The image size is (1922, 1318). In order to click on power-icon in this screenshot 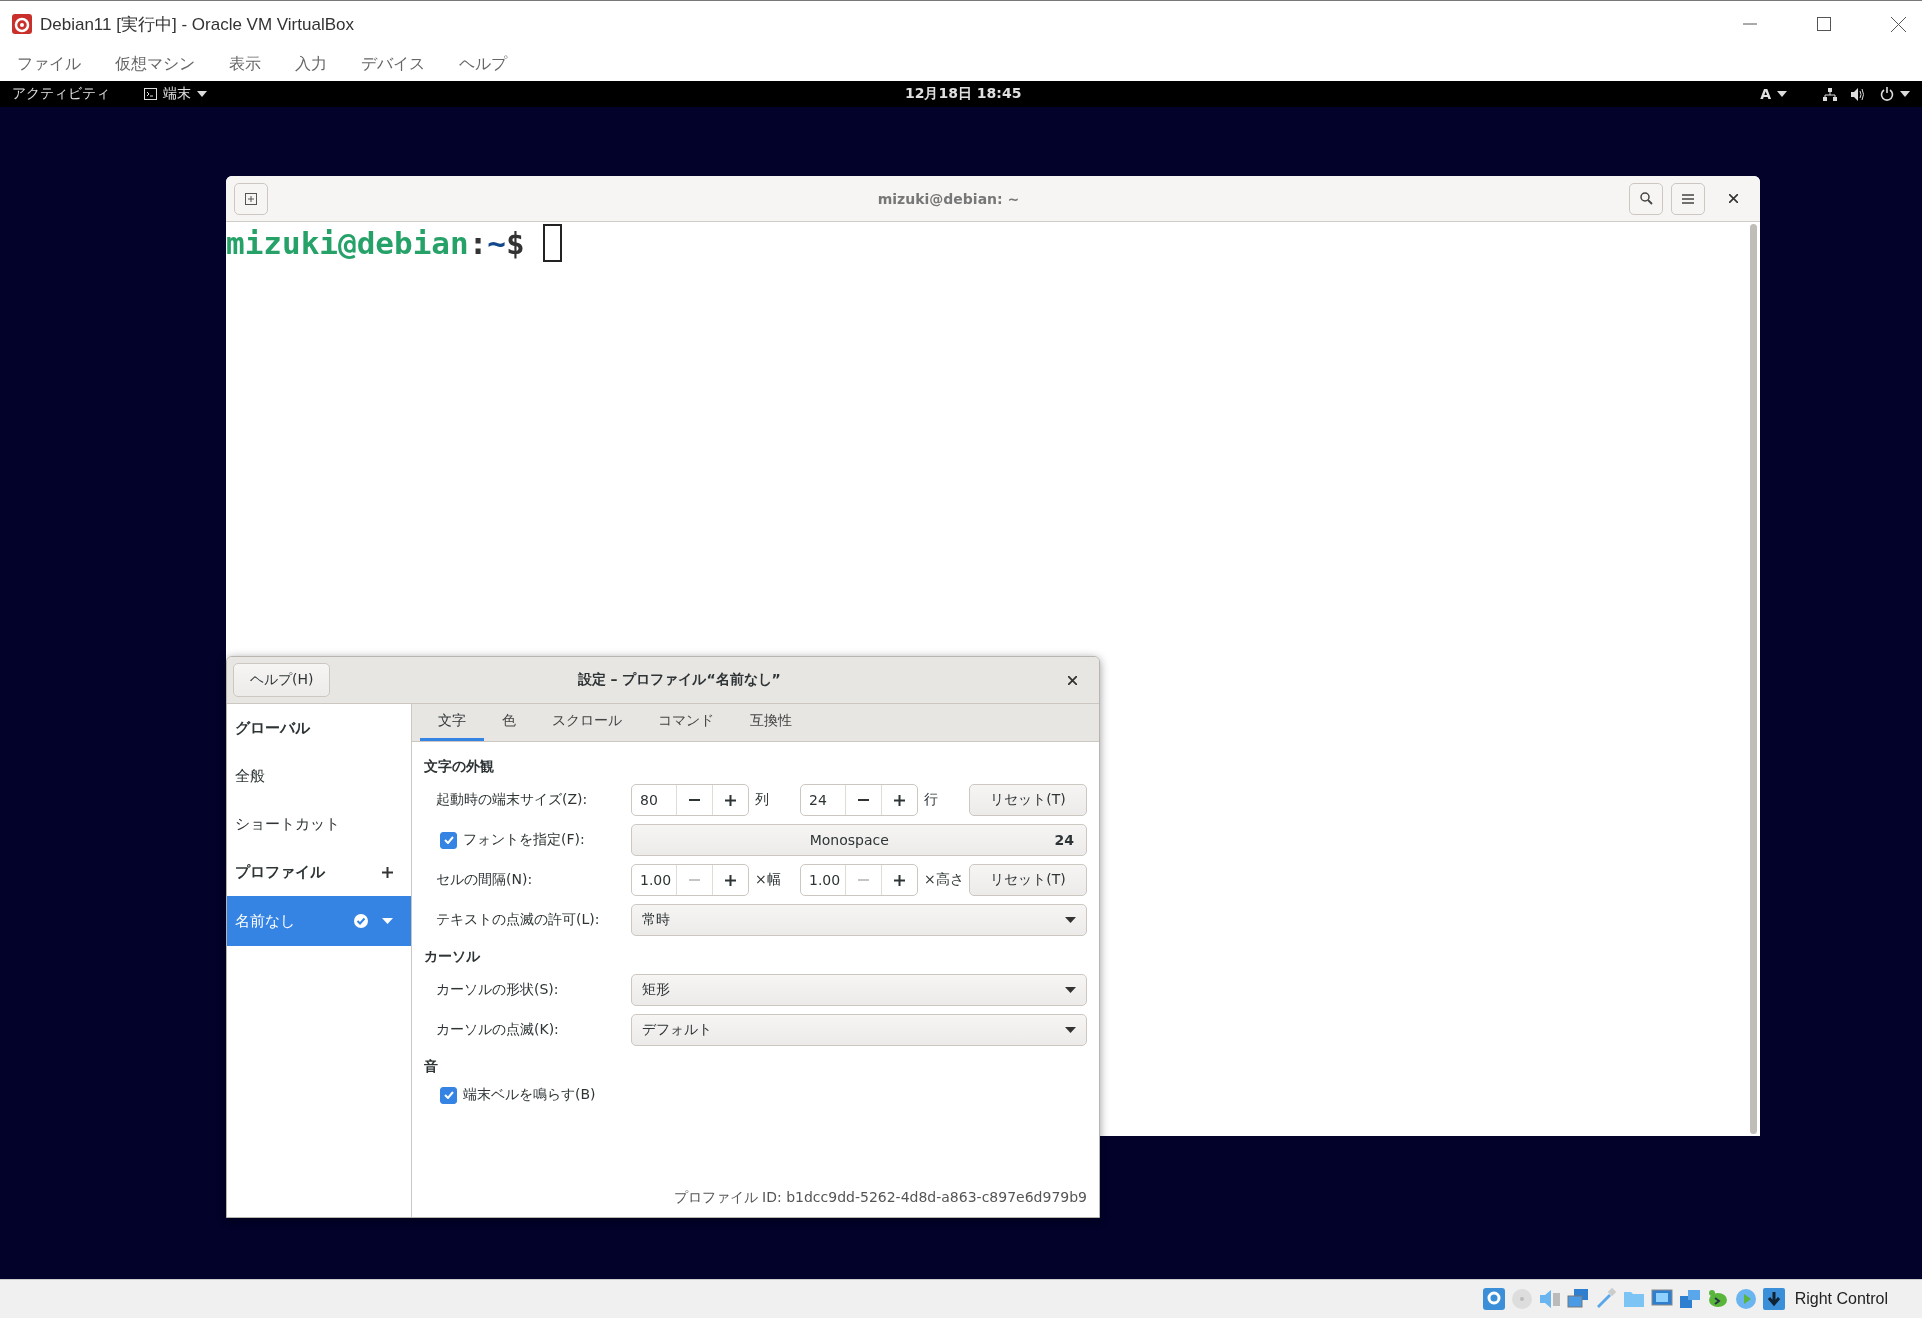, I will do `click(1887, 94)`.